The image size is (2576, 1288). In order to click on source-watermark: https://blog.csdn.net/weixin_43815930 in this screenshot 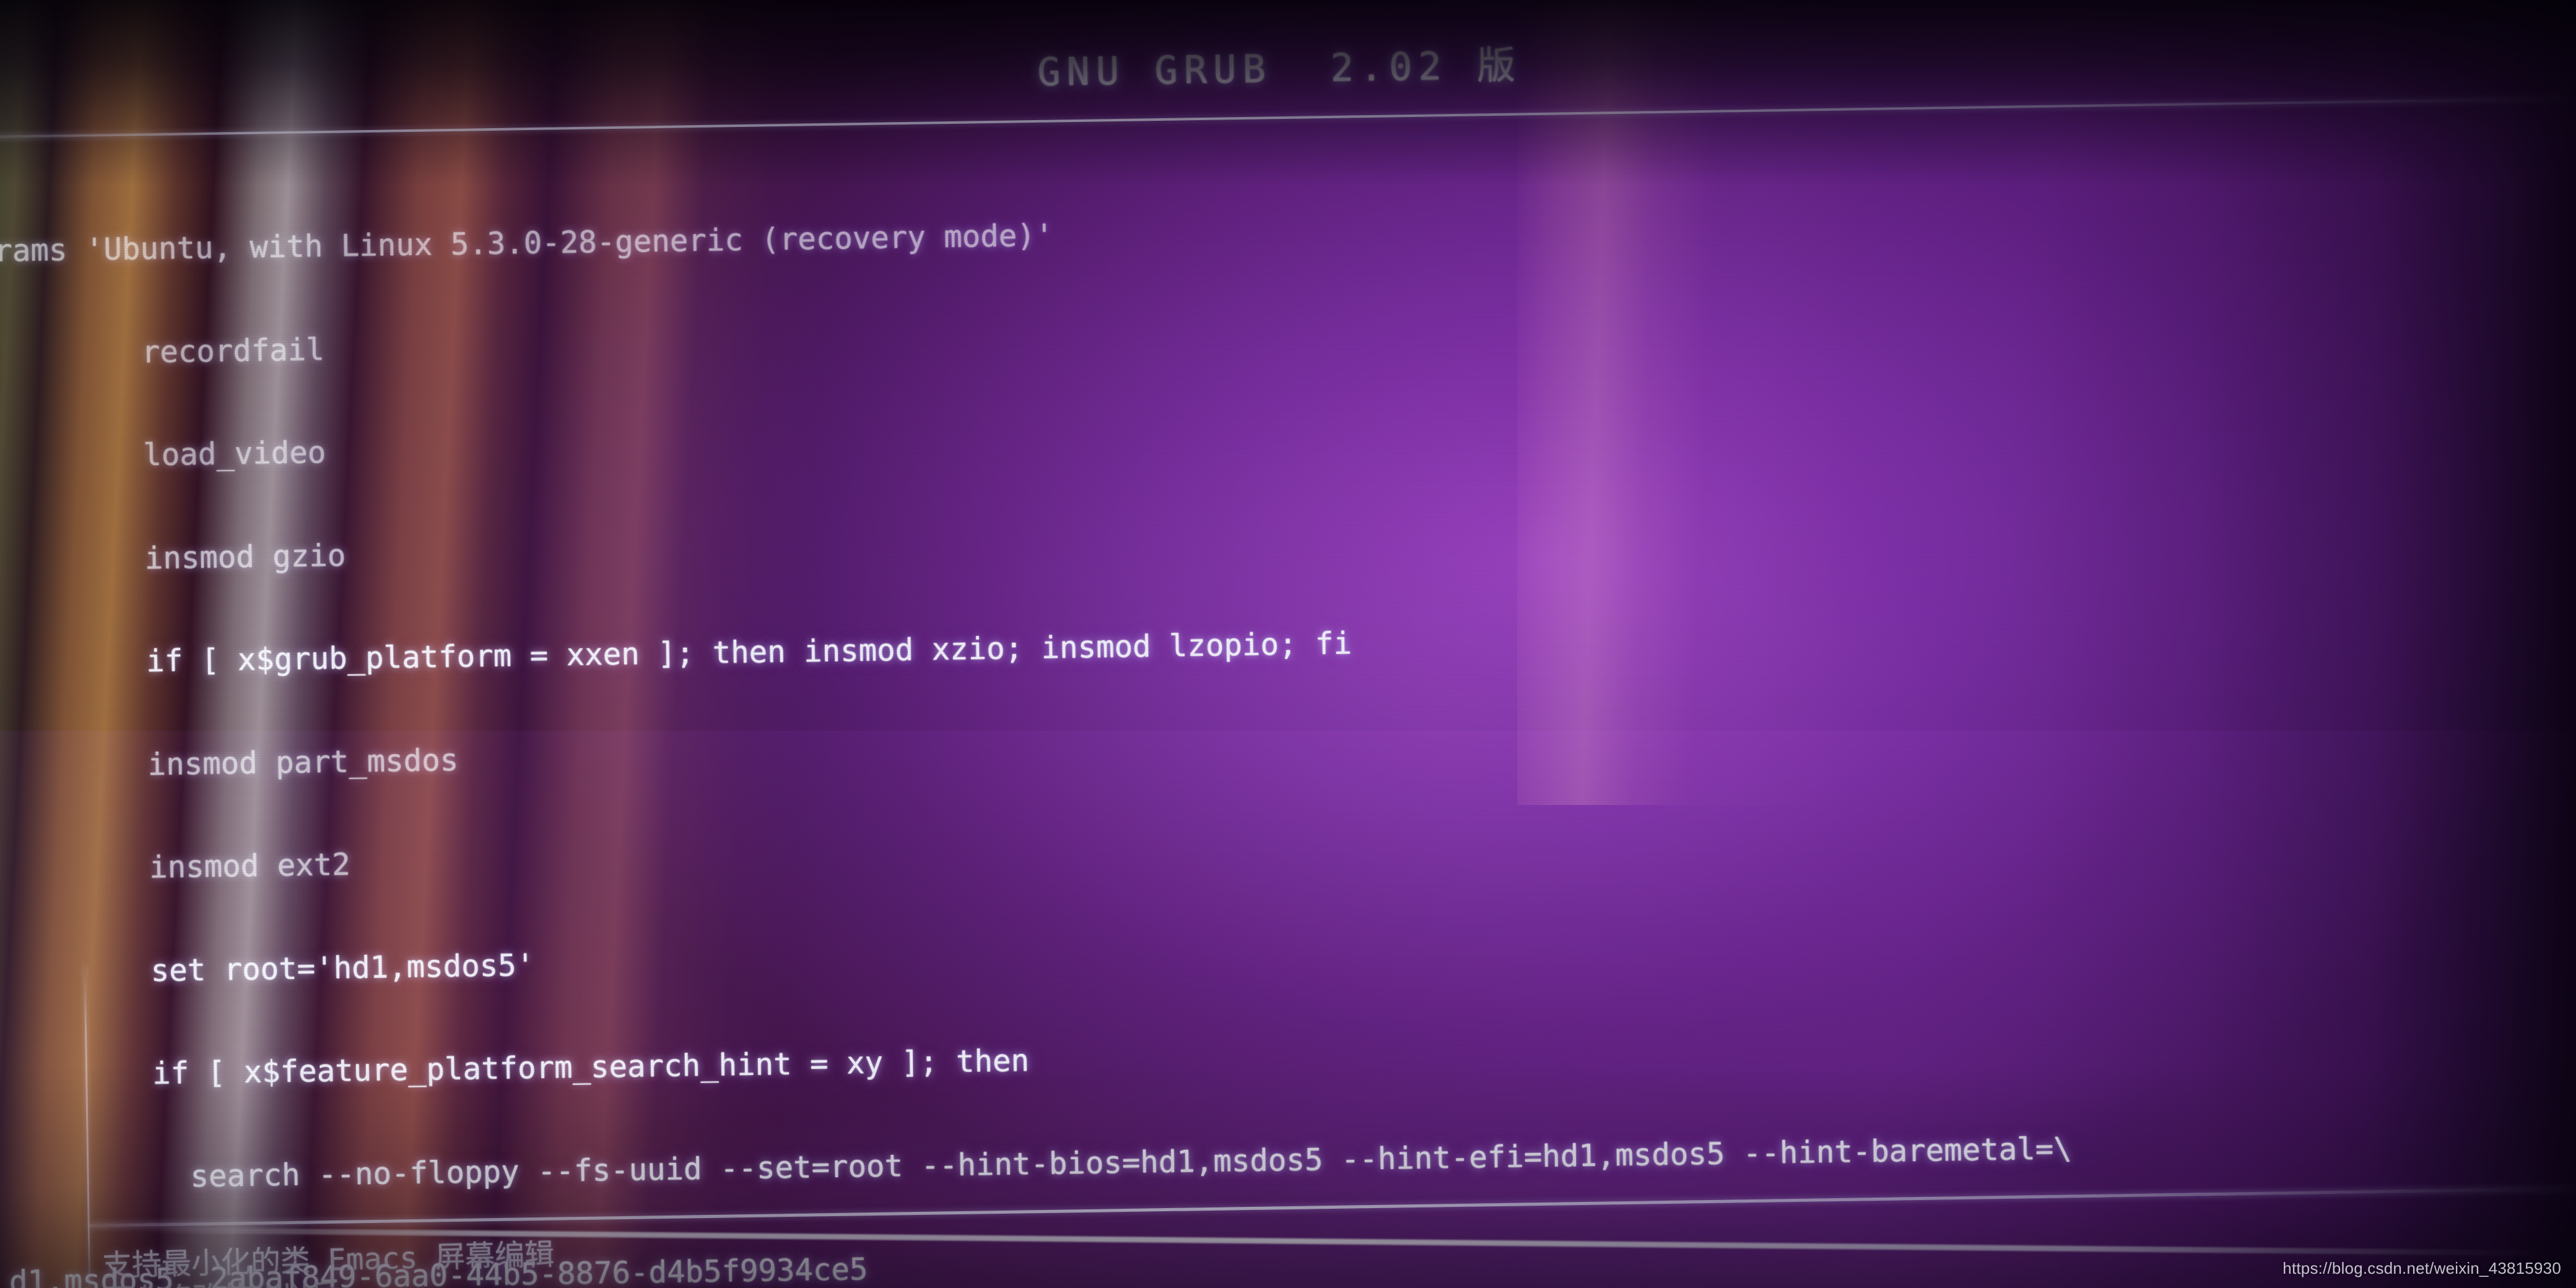, I will do `click(2421, 1268)`.